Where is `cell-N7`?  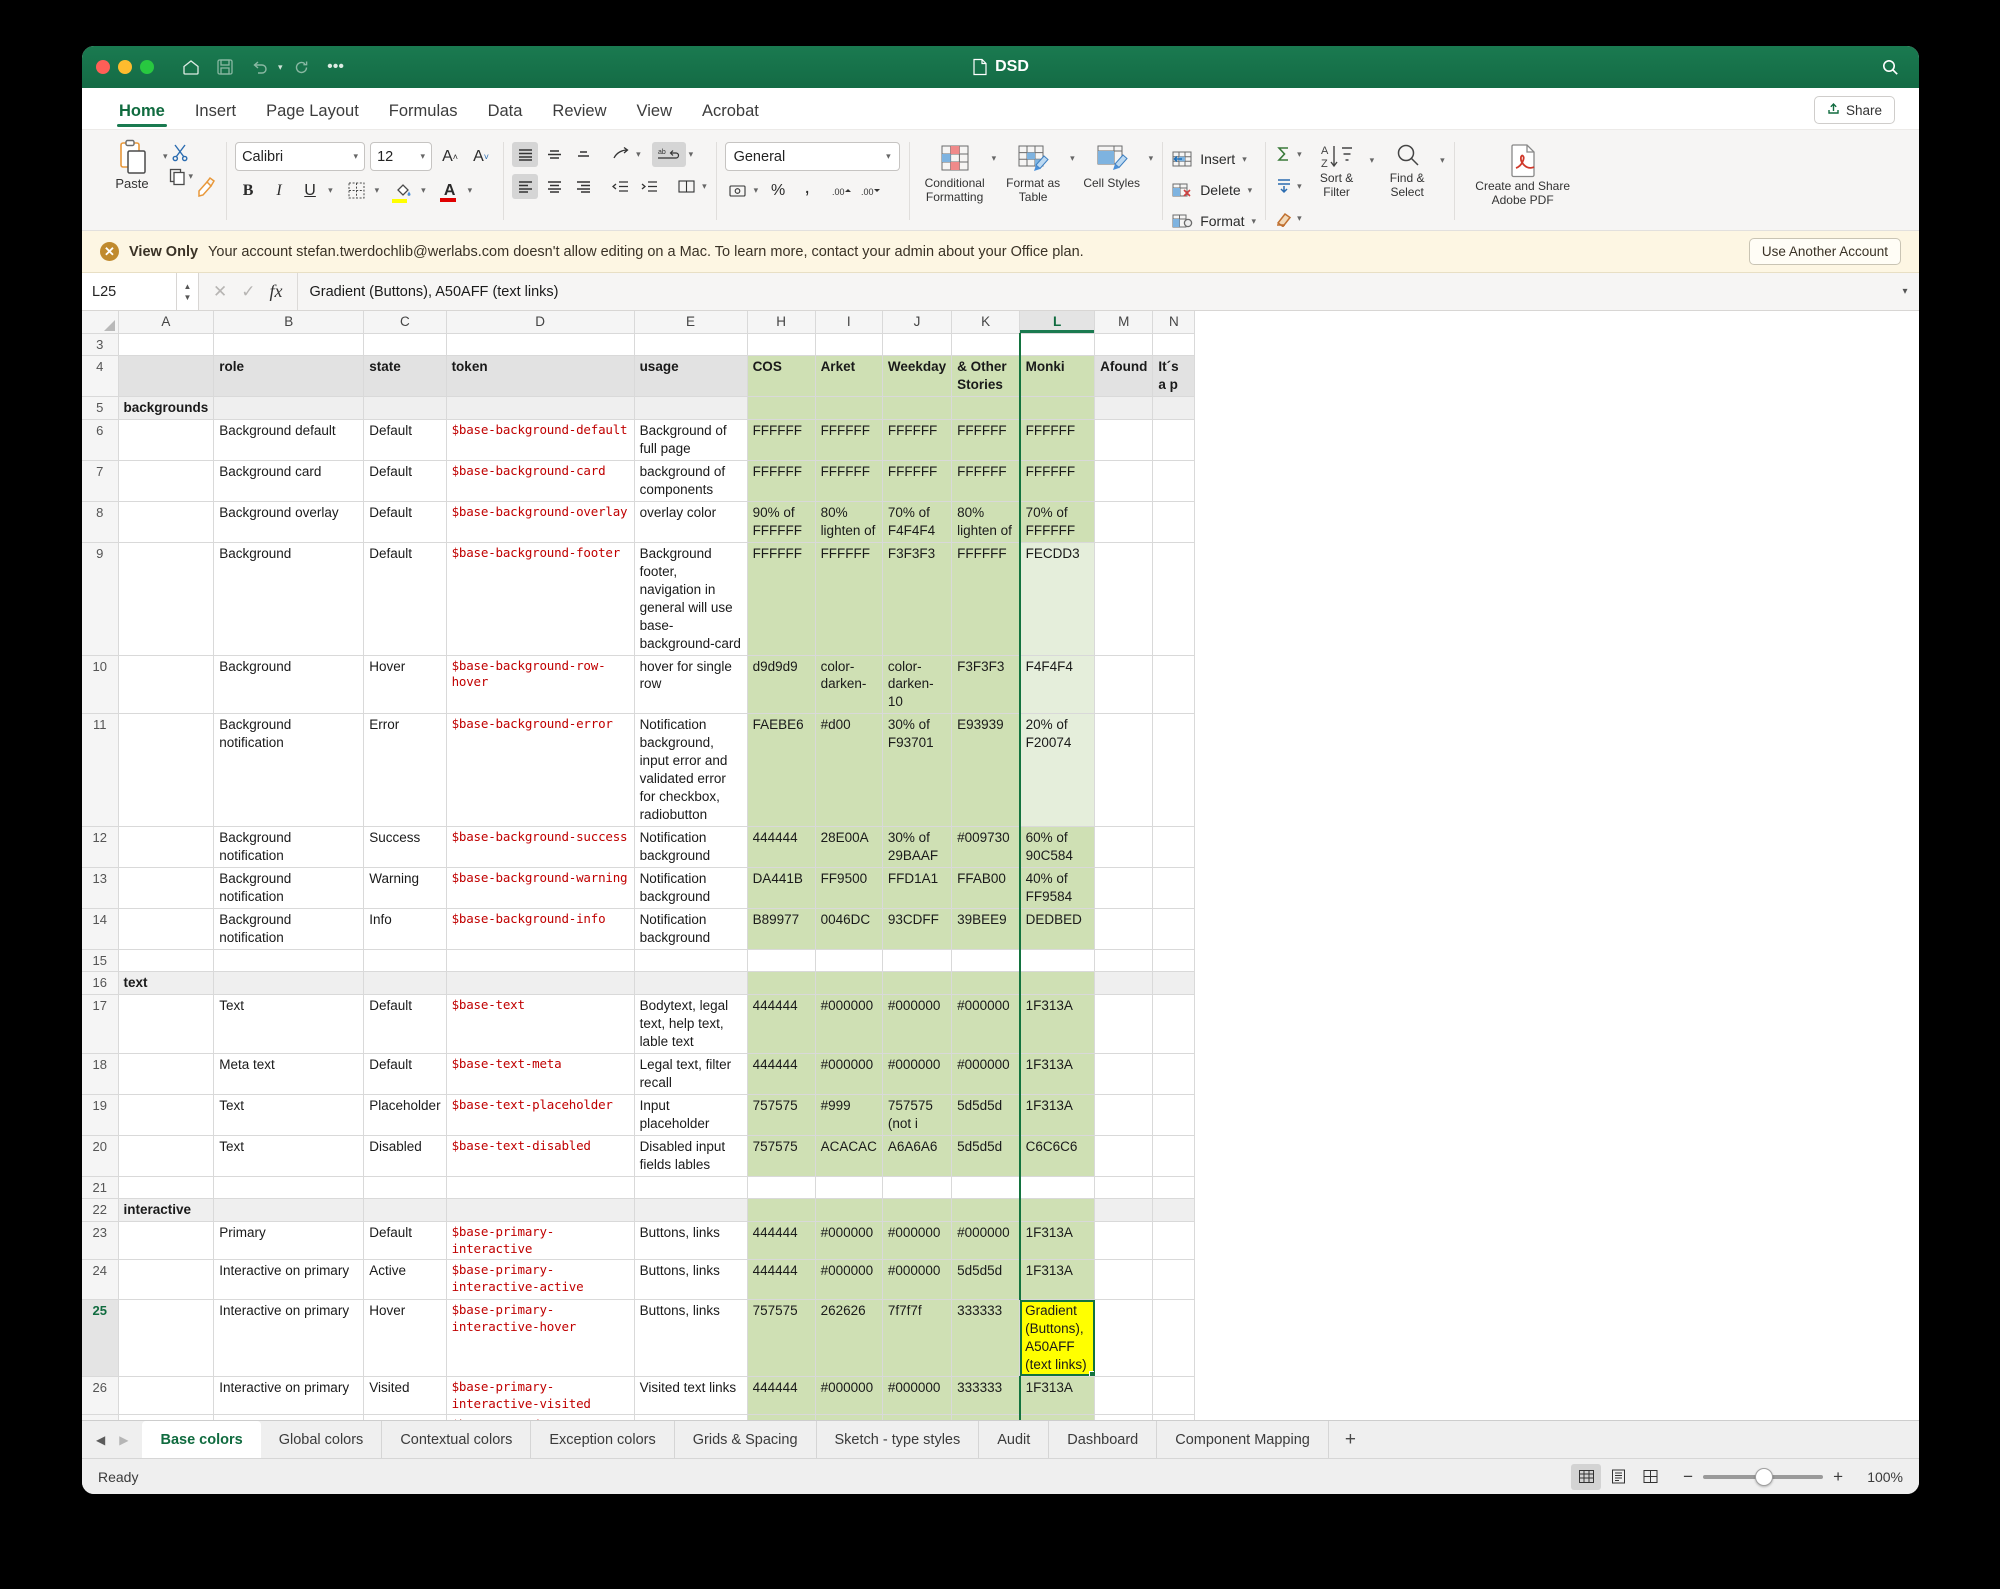 cell-N7 is located at coordinates (1174, 481).